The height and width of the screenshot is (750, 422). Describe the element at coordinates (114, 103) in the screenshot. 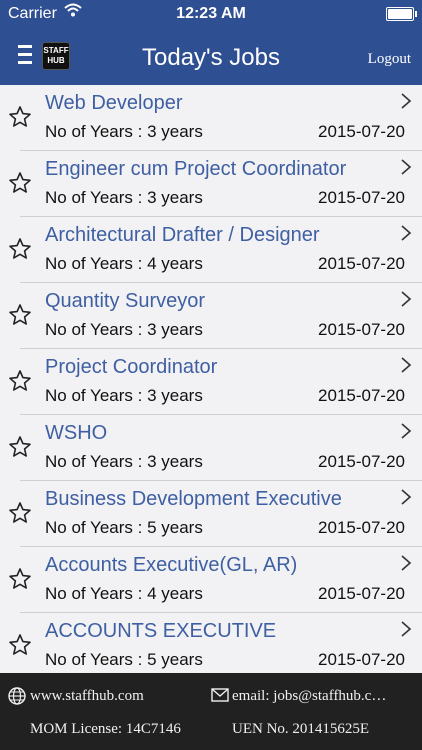

I see `job-title: Web Developer` at that location.